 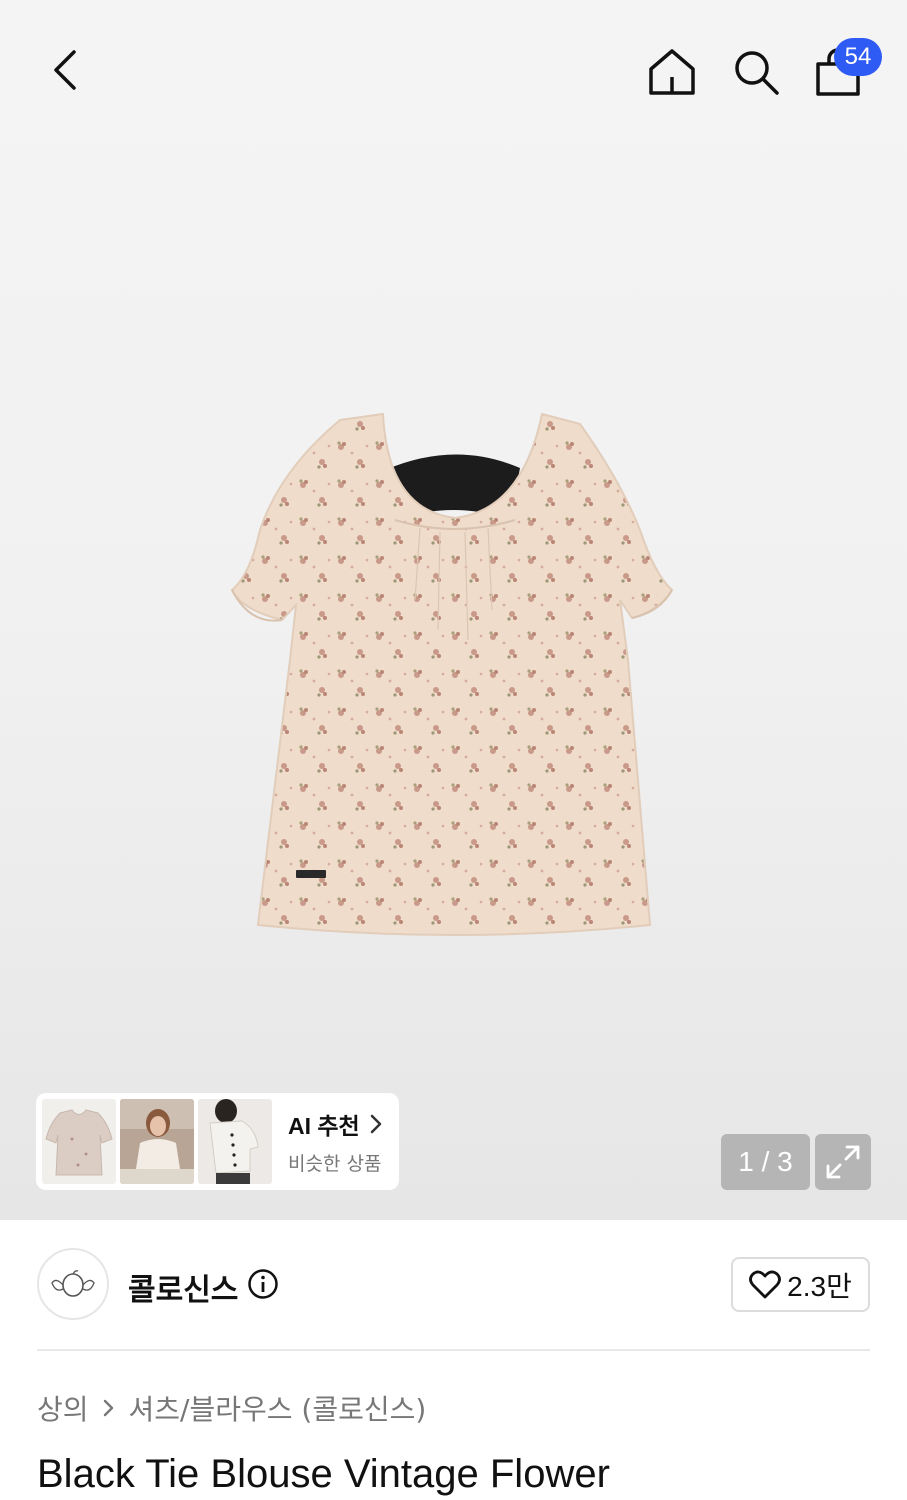 What do you see at coordinates (323, 1474) in the screenshot?
I see `product-title: Black Tie Blouse Vintage Flower` at bounding box center [323, 1474].